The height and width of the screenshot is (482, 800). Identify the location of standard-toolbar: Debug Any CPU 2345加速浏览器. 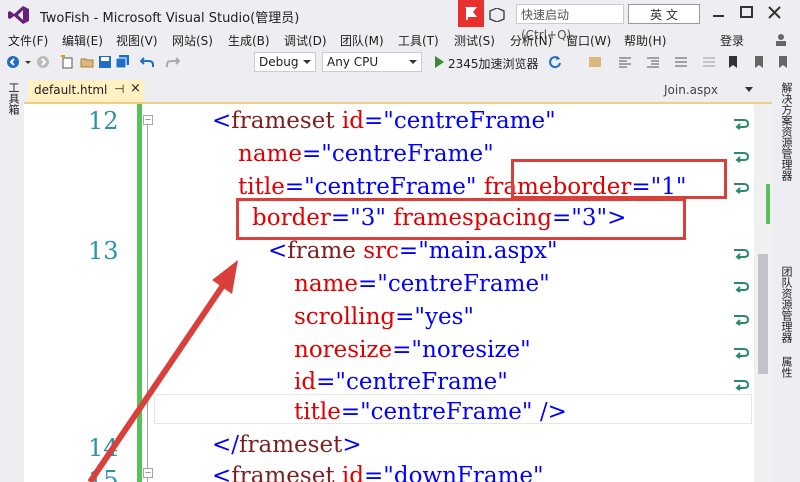
(400, 63).